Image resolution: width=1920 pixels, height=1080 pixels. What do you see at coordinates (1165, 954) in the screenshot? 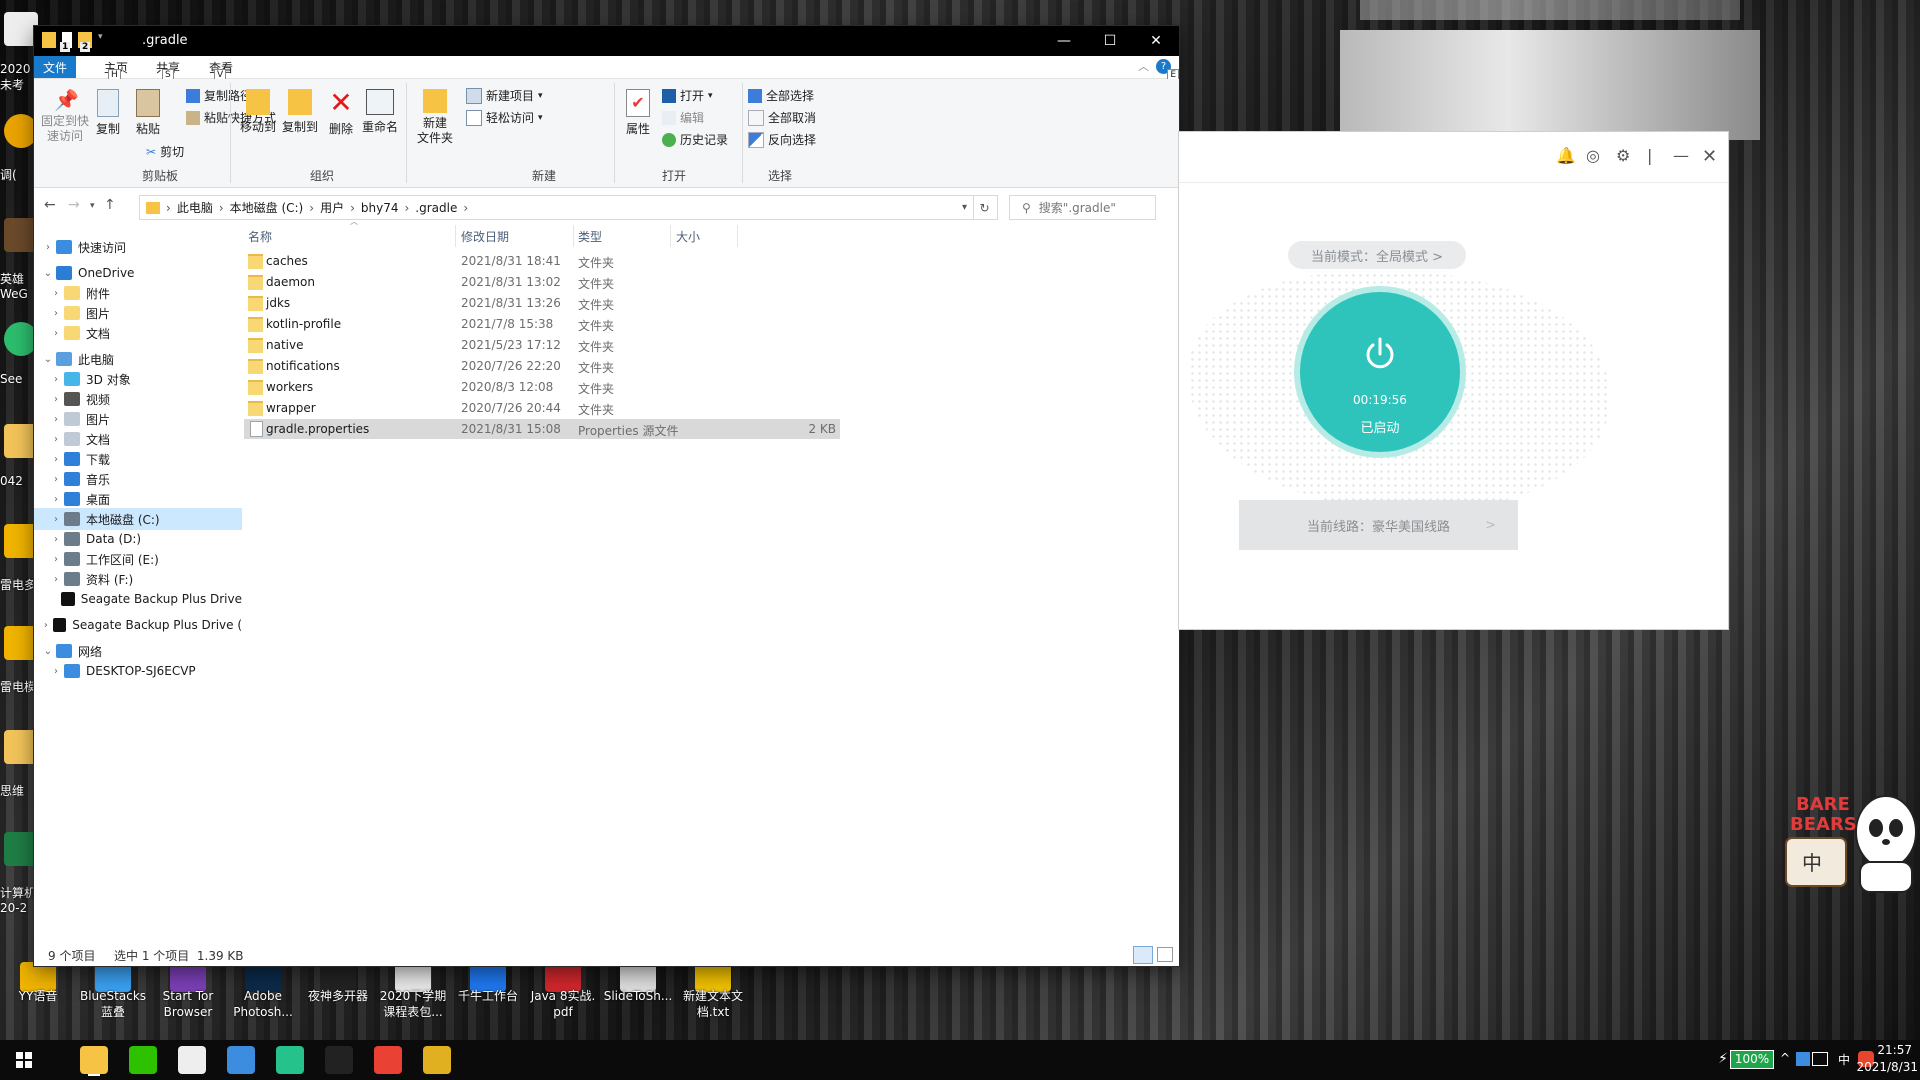
I see `large-icons-view-icon` at bounding box center [1165, 954].